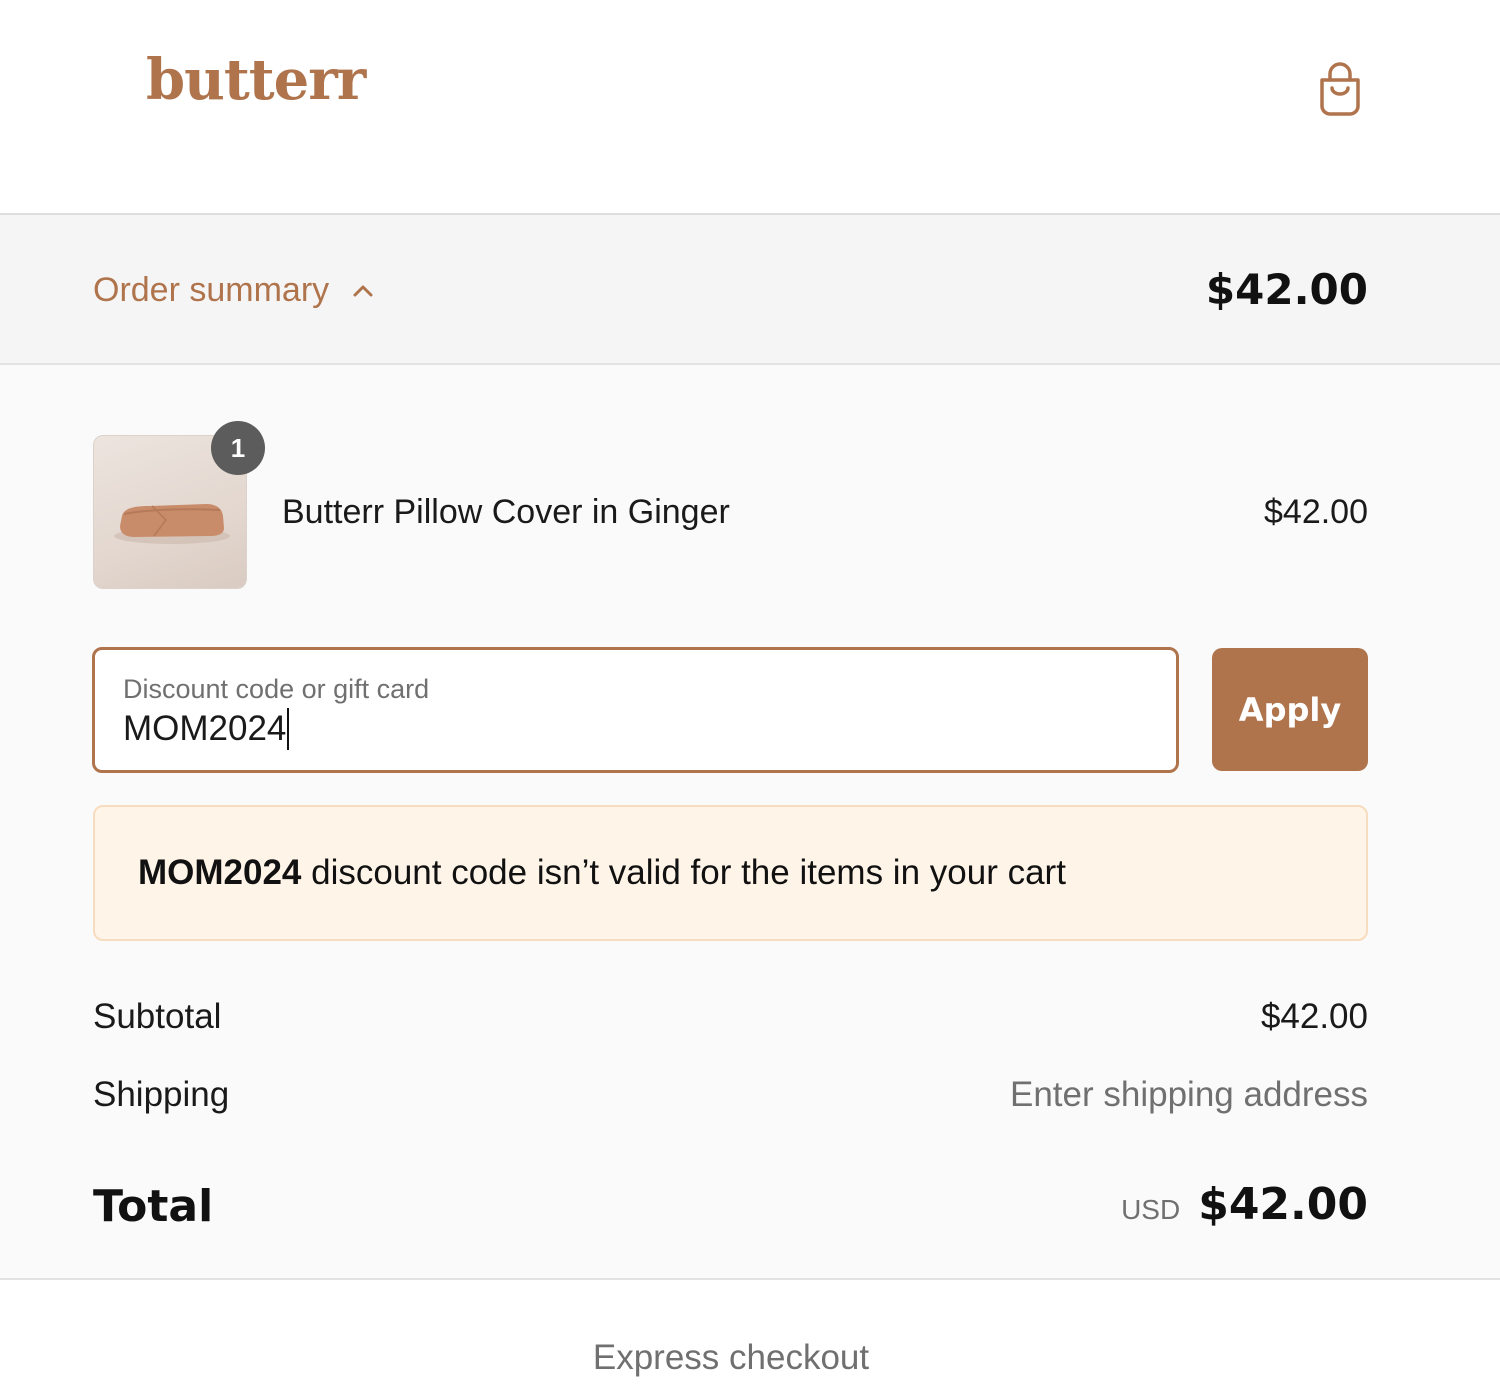 Image resolution: width=1500 pixels, height=1386 pixels. What do you see at coordinates (238, 448) in the screenshot?
I see `quantity-badge: 1` at bounding box center [238, 448].